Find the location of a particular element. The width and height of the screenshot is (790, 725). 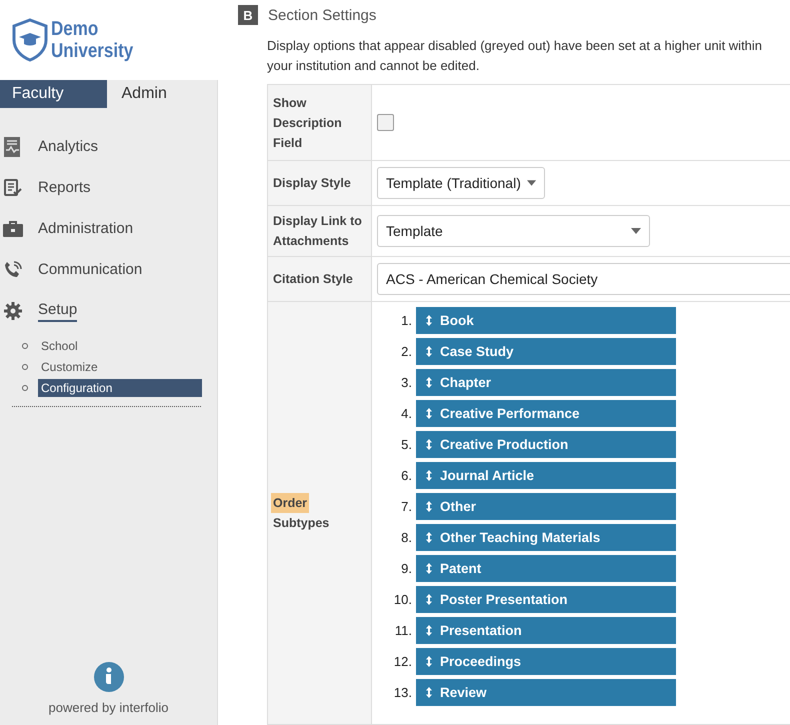

sortable-item: Chapter is located at coordinates (546, 382).